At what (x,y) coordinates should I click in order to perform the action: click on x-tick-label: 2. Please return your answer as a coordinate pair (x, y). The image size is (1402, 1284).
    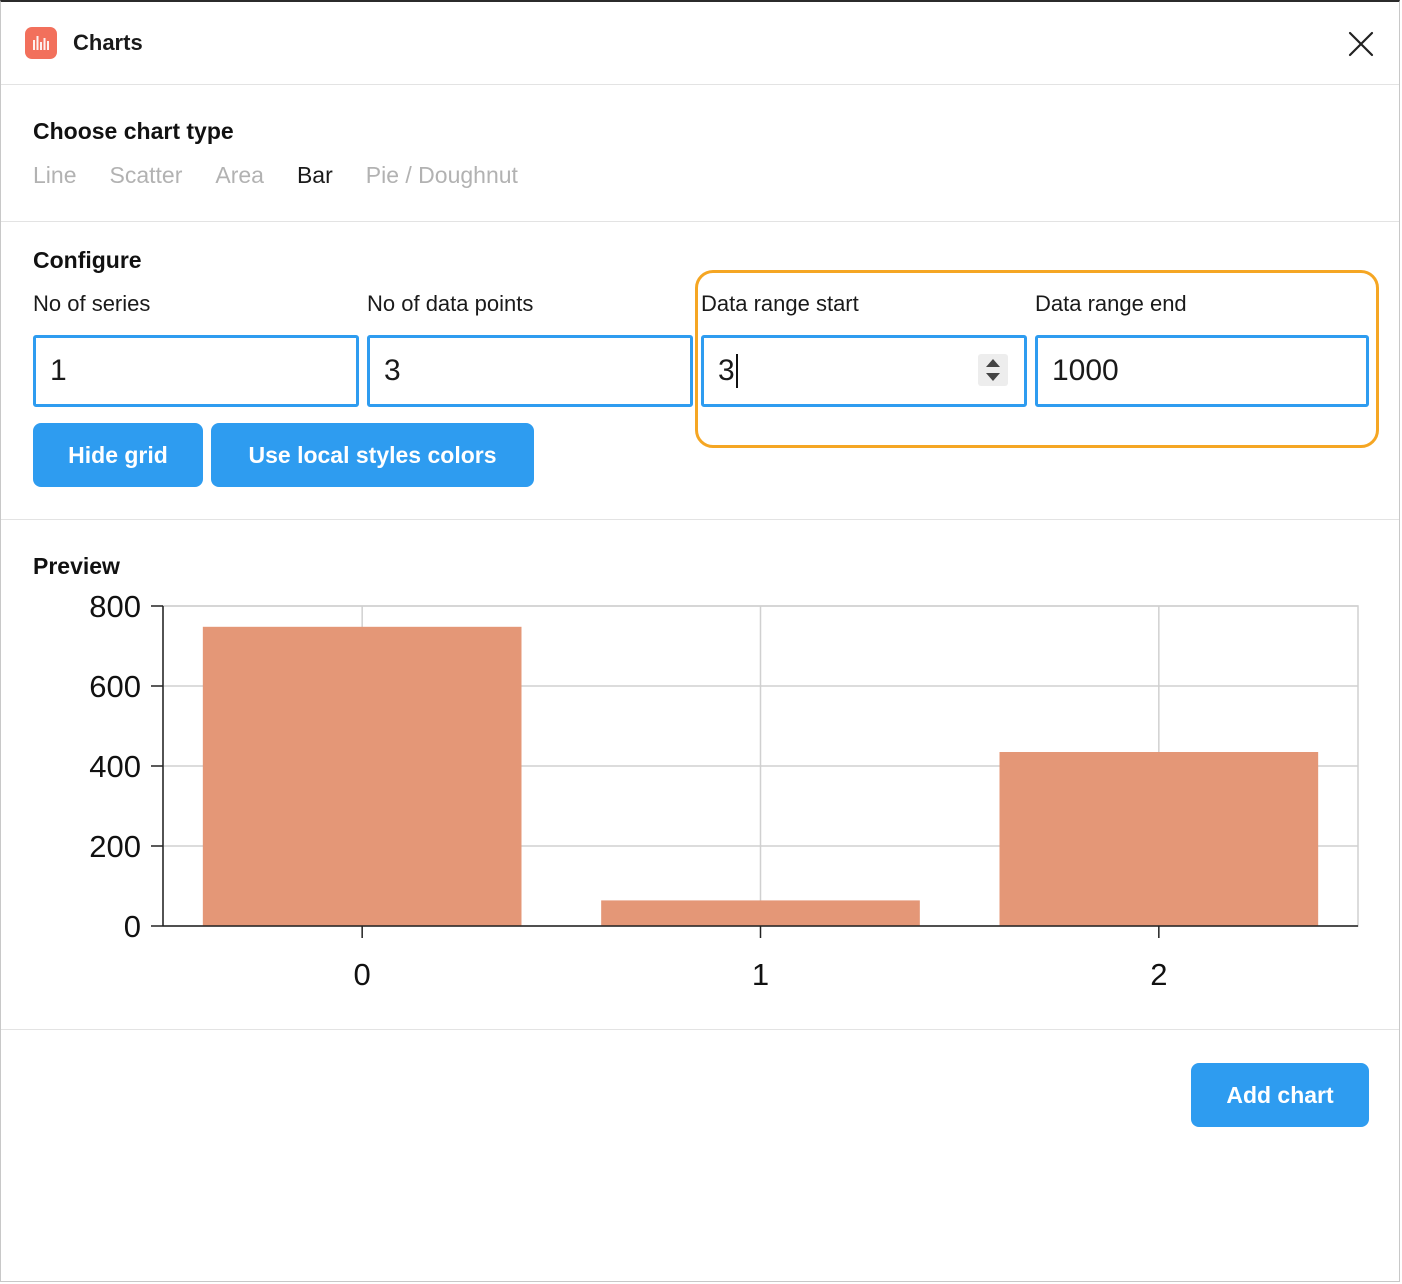
    Looking at the image, I should click on (1158, 974).